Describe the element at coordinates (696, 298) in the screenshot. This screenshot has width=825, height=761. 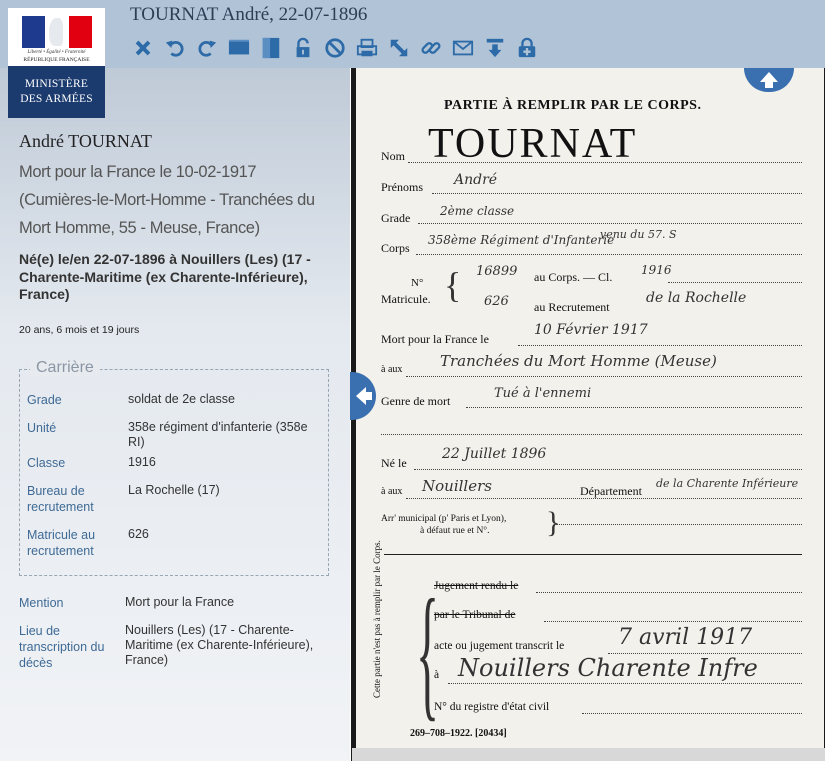
I see `doc-recrut-value: de la Rochelle` at that location.